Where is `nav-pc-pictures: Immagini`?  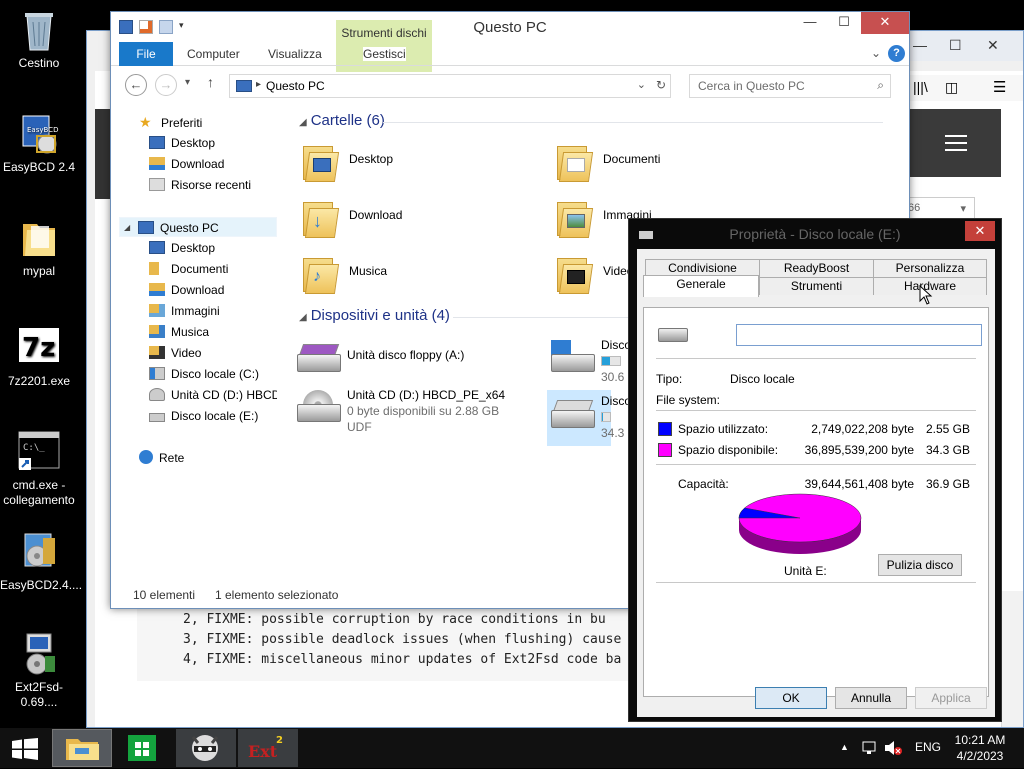
nav-pc-pictures: Immagini is located at coordinates (184, 311).